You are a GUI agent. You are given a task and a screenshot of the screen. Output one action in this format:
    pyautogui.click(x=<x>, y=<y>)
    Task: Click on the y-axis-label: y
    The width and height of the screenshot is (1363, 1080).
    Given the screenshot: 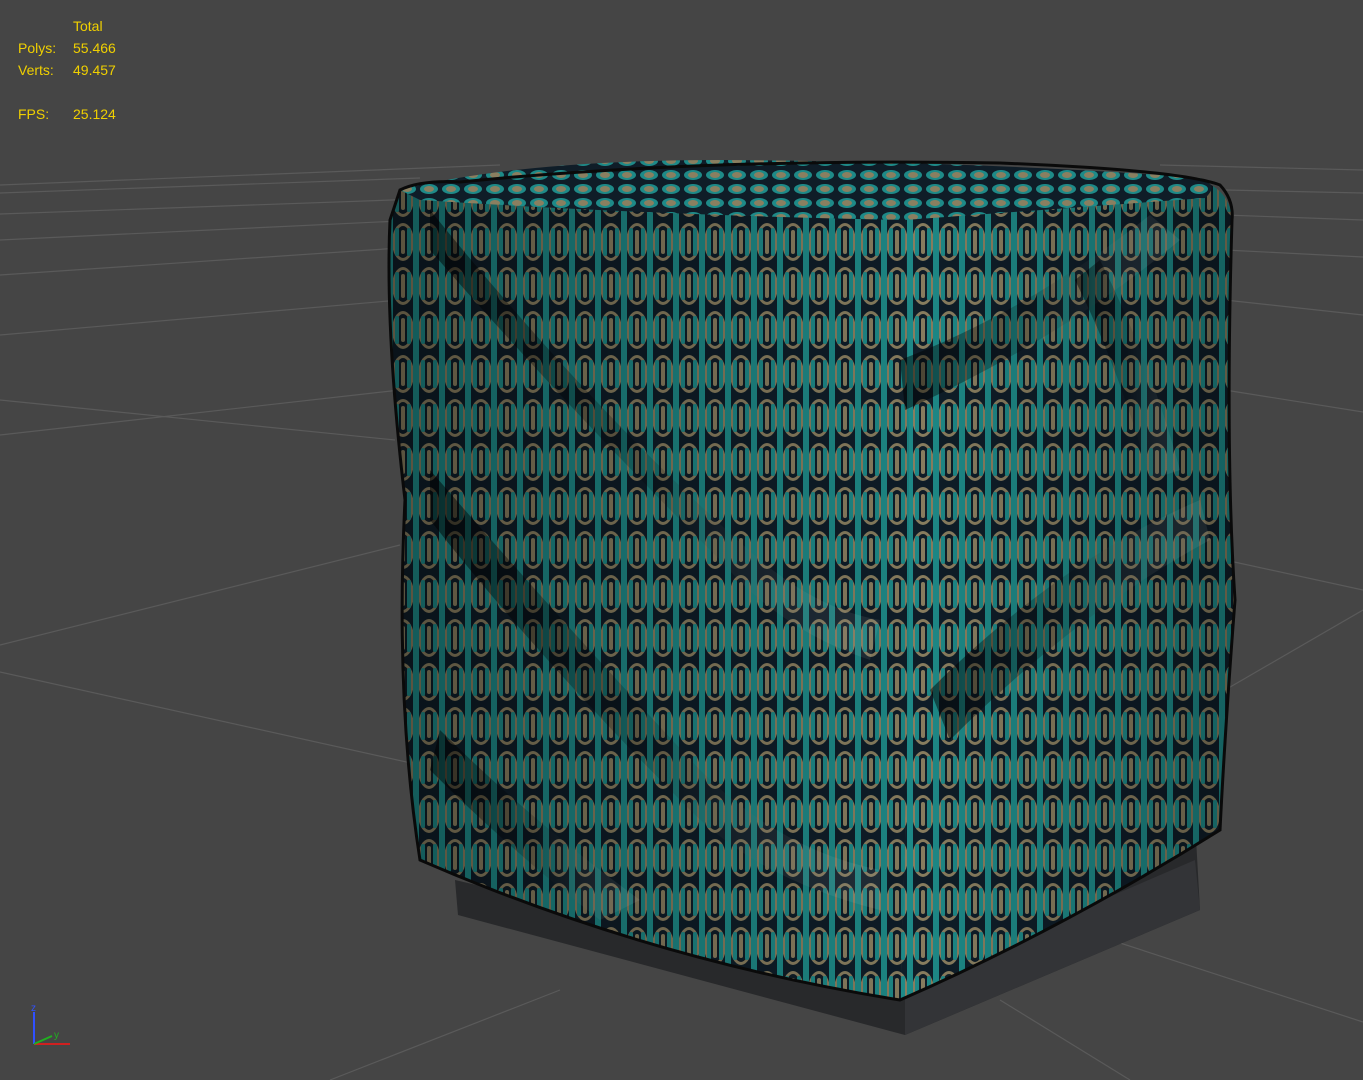 What is the action you would take?
    pyautogui.click(x=56, y=1035)
    